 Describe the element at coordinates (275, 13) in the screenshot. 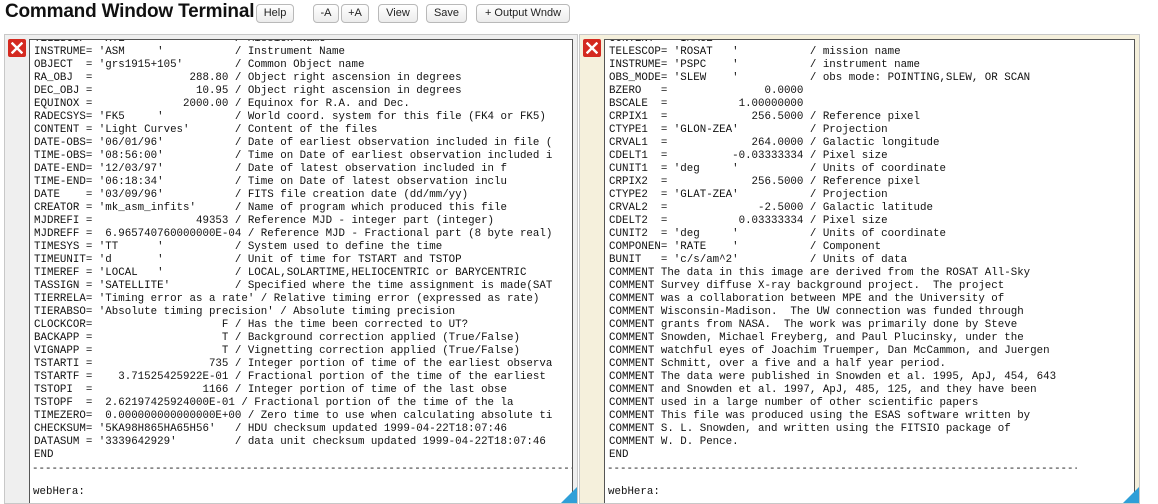

I see `help-button: Help` at that location.